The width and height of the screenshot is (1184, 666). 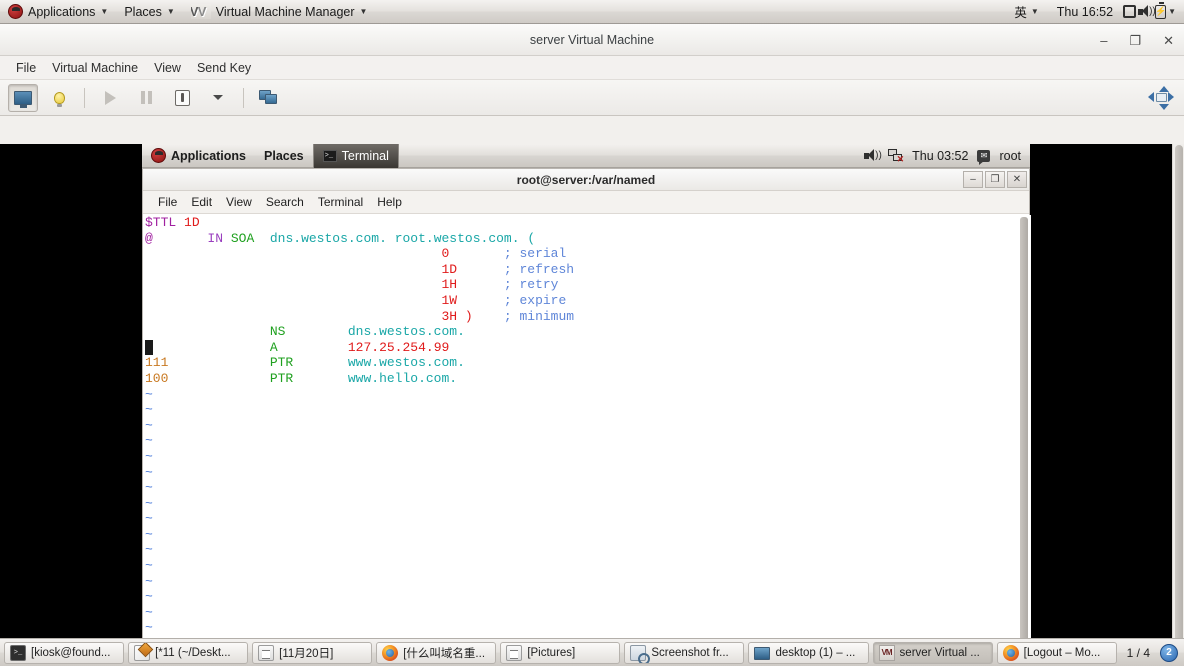 What do you see at coordinates (243, 97) in the screenshot?
I see `toolbar-separator` at bounding box center [243, 97].